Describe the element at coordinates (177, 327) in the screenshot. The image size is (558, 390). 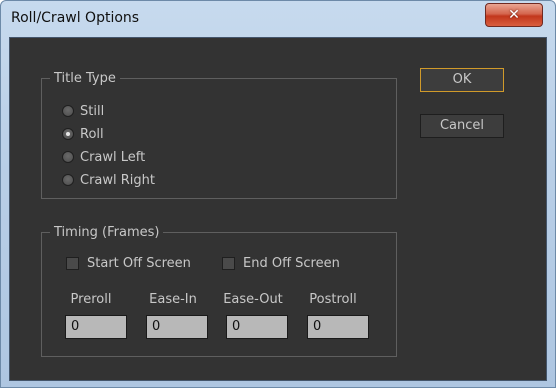
I see `ease-in-input: 0` at that location.